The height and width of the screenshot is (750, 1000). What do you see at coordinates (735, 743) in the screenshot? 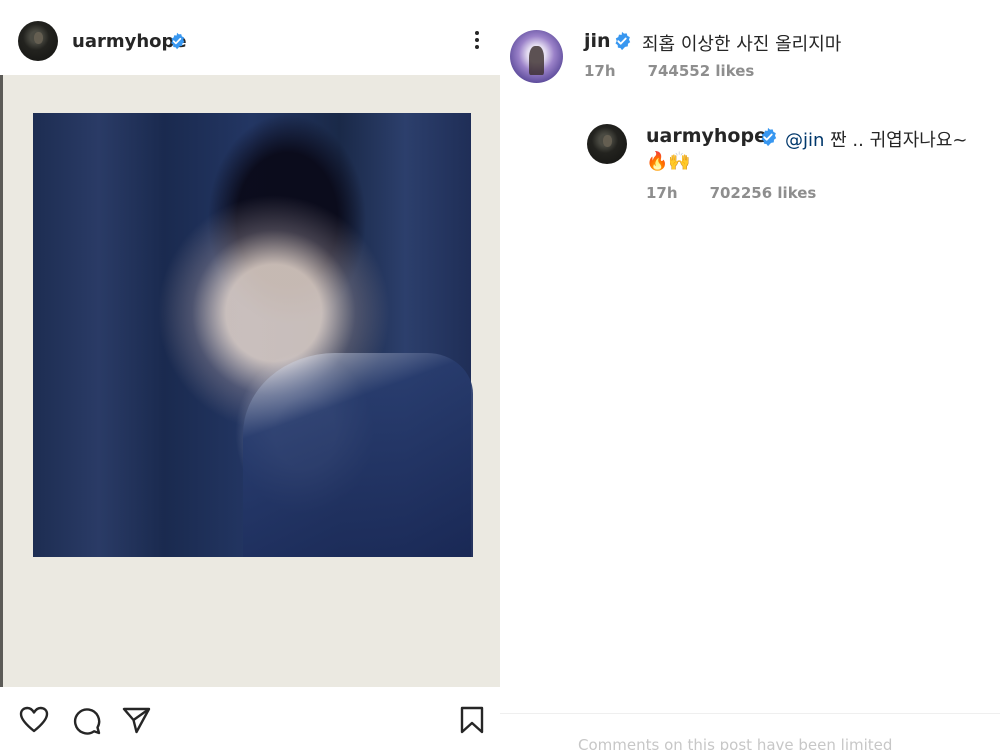
I see `comments-limited-notice: Comments on this post have been limited` at bounding box center [735, 743].